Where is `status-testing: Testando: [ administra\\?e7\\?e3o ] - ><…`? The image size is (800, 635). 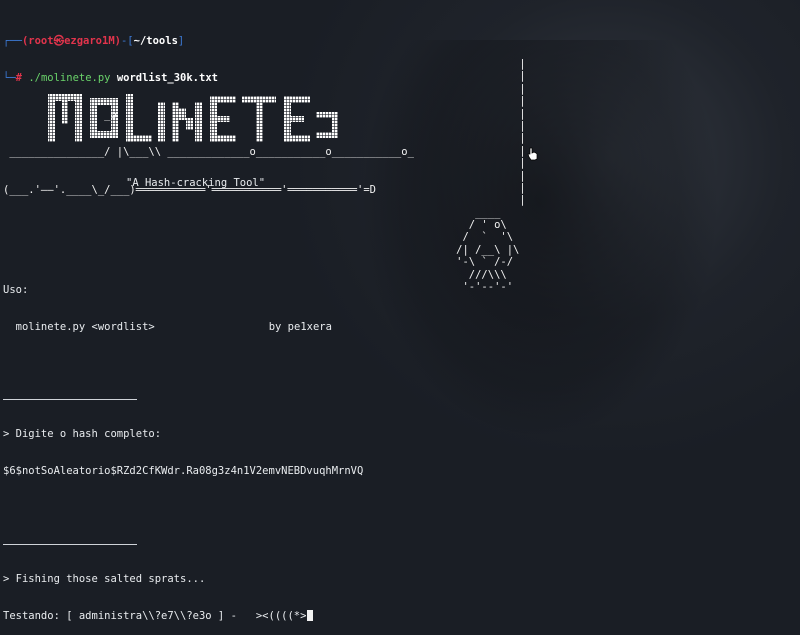
status-testing: Testando: [ administra\\?e7\\?e3o ] - ><… is located at coordinates (183, 615).